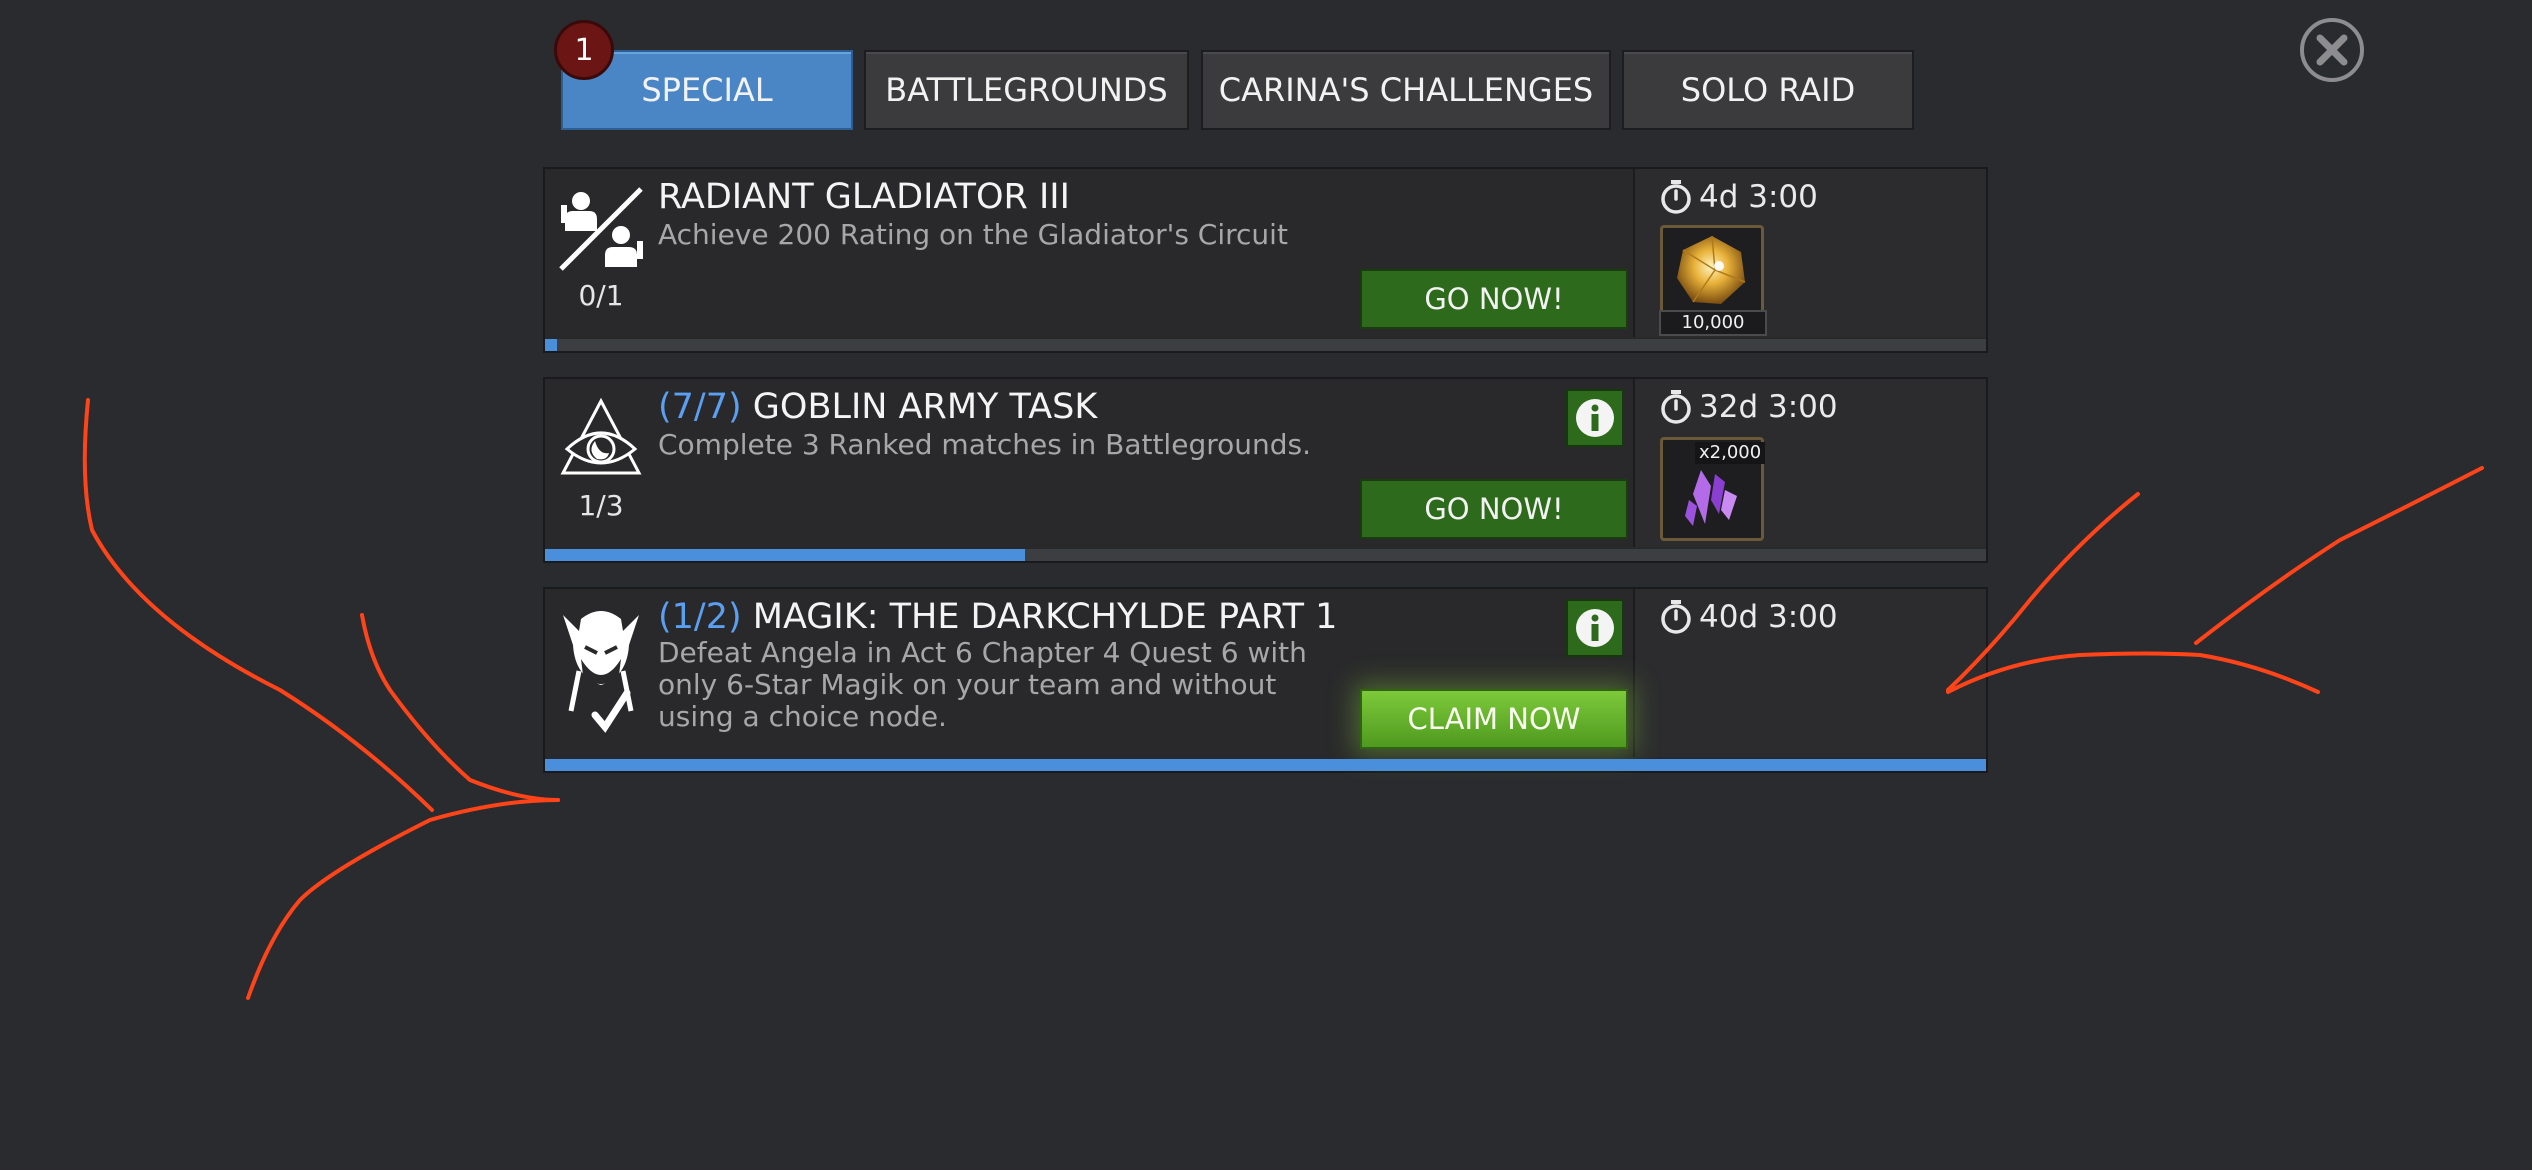 The width and height of the screenshot is (2532, 1170). What do you see at coordinates (1713, 323) in the screenshot?
I see `reward-amount: 10,000` at bounding box center [1713, 323].